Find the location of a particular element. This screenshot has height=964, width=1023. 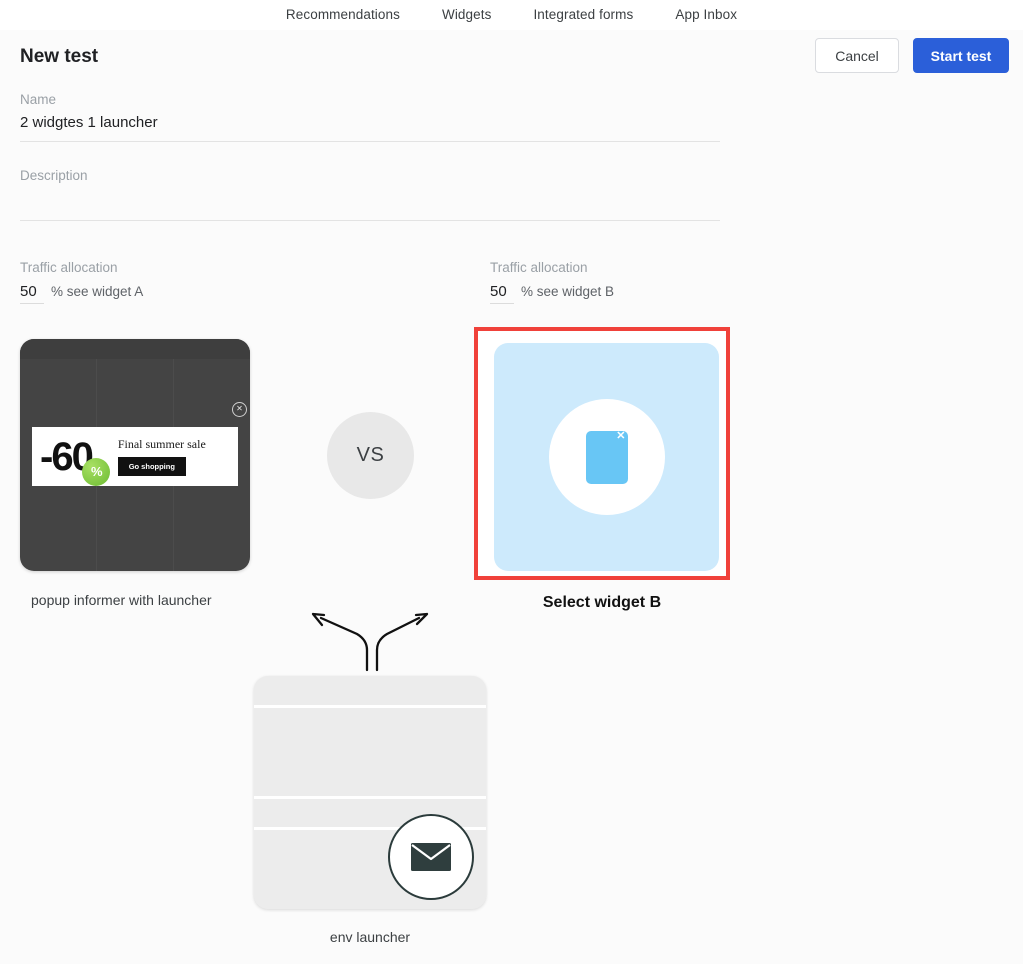

variant-b-selector: ✕ is located at coordinates (602, 453).